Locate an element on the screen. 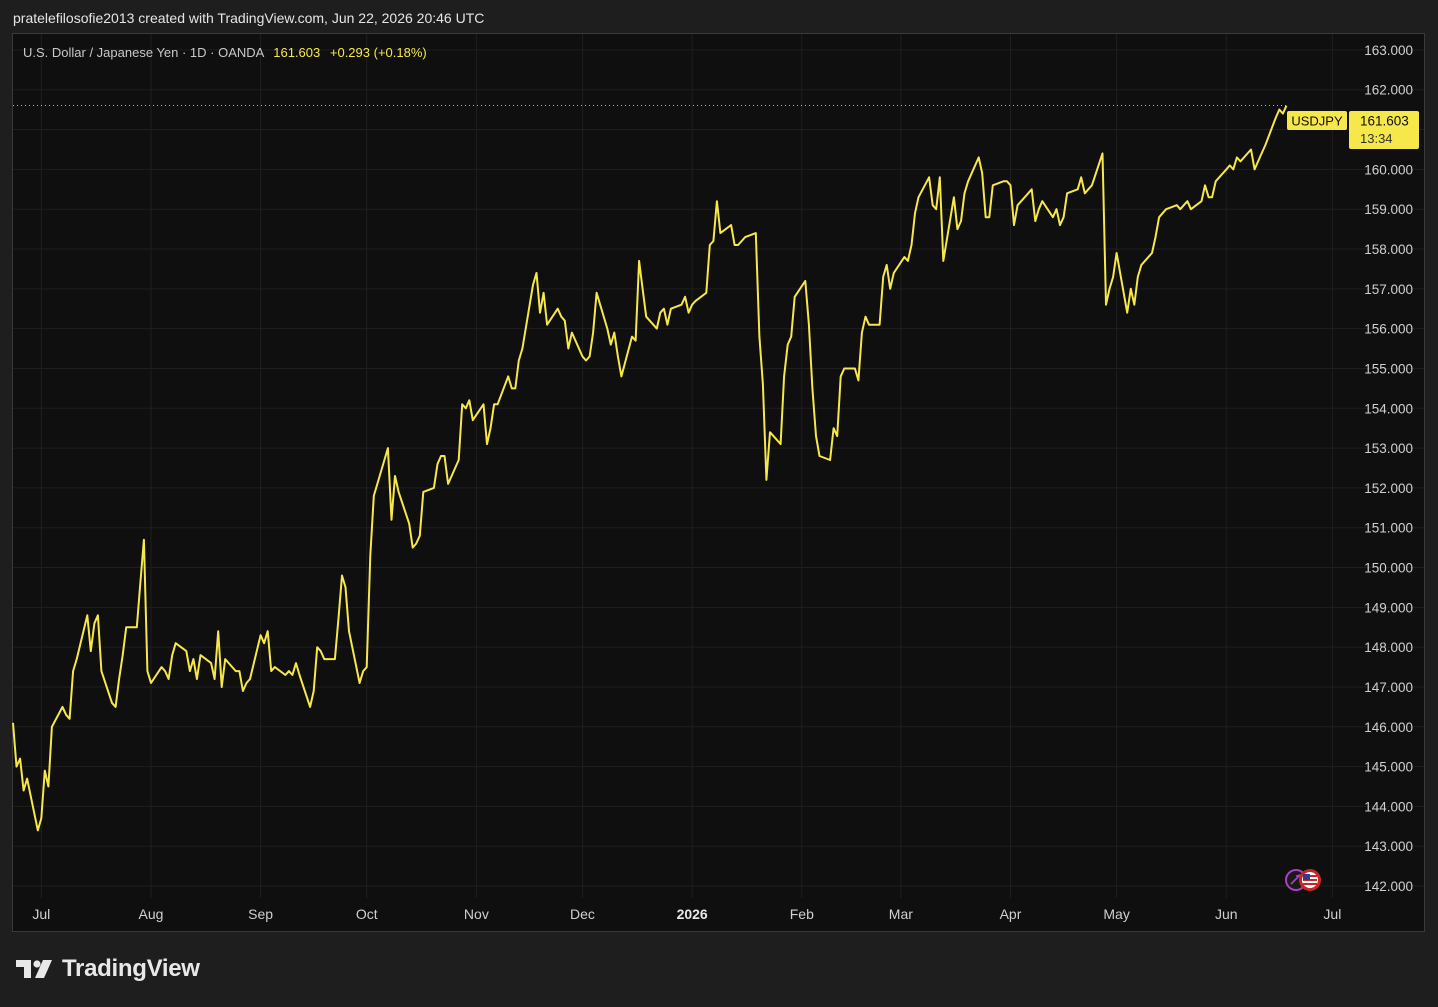 This screenshot has width=1438, height=1007. x-tick-label: 2026 is located at coordinates (692, 914).